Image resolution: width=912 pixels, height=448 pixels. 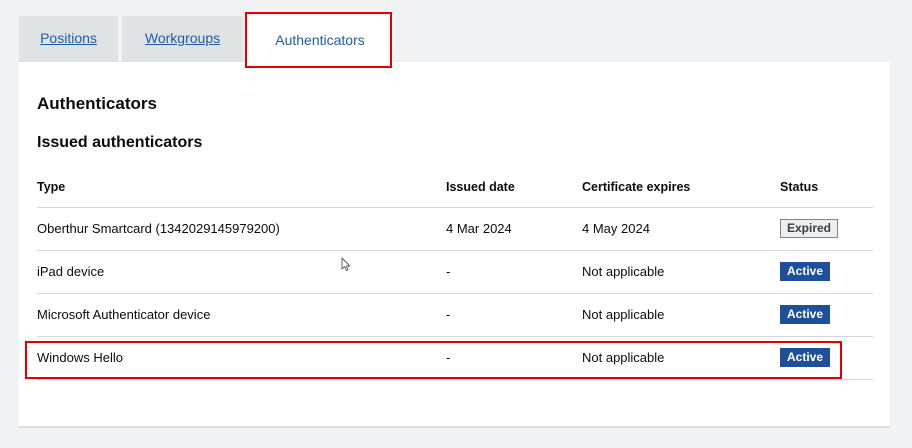 I want to click on tab-positions-label: Positions, so click(x=68, y=38).